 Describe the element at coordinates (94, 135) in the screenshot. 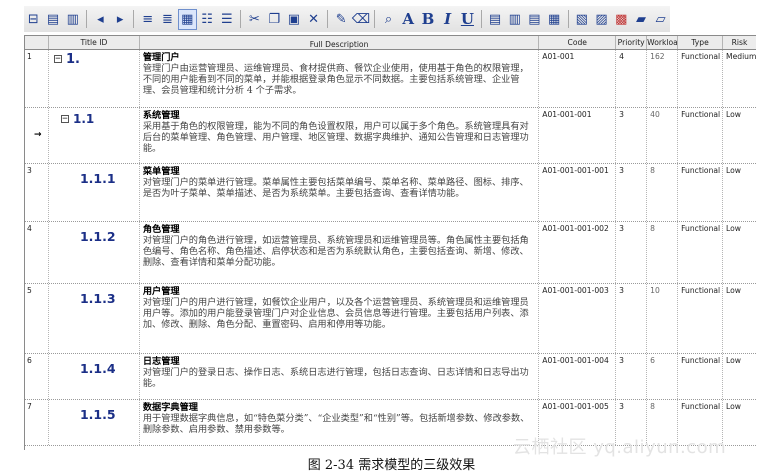

I see `title-id-cell: −1.1` at that location.